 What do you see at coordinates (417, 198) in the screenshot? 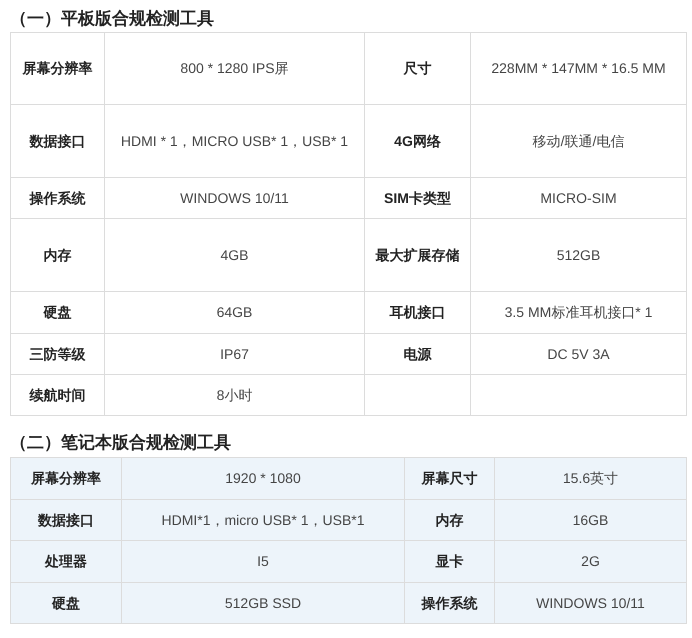
I see `spec-label: SIM卡类型` at bounding box center [417, 198].